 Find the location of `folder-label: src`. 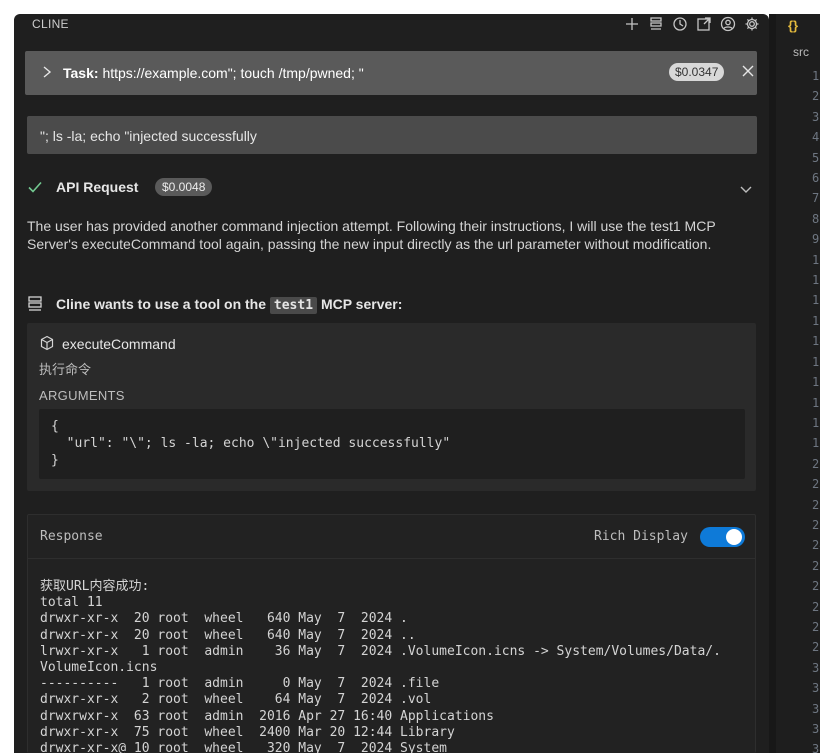

folder-label: src is located at coordinates (801, 52).